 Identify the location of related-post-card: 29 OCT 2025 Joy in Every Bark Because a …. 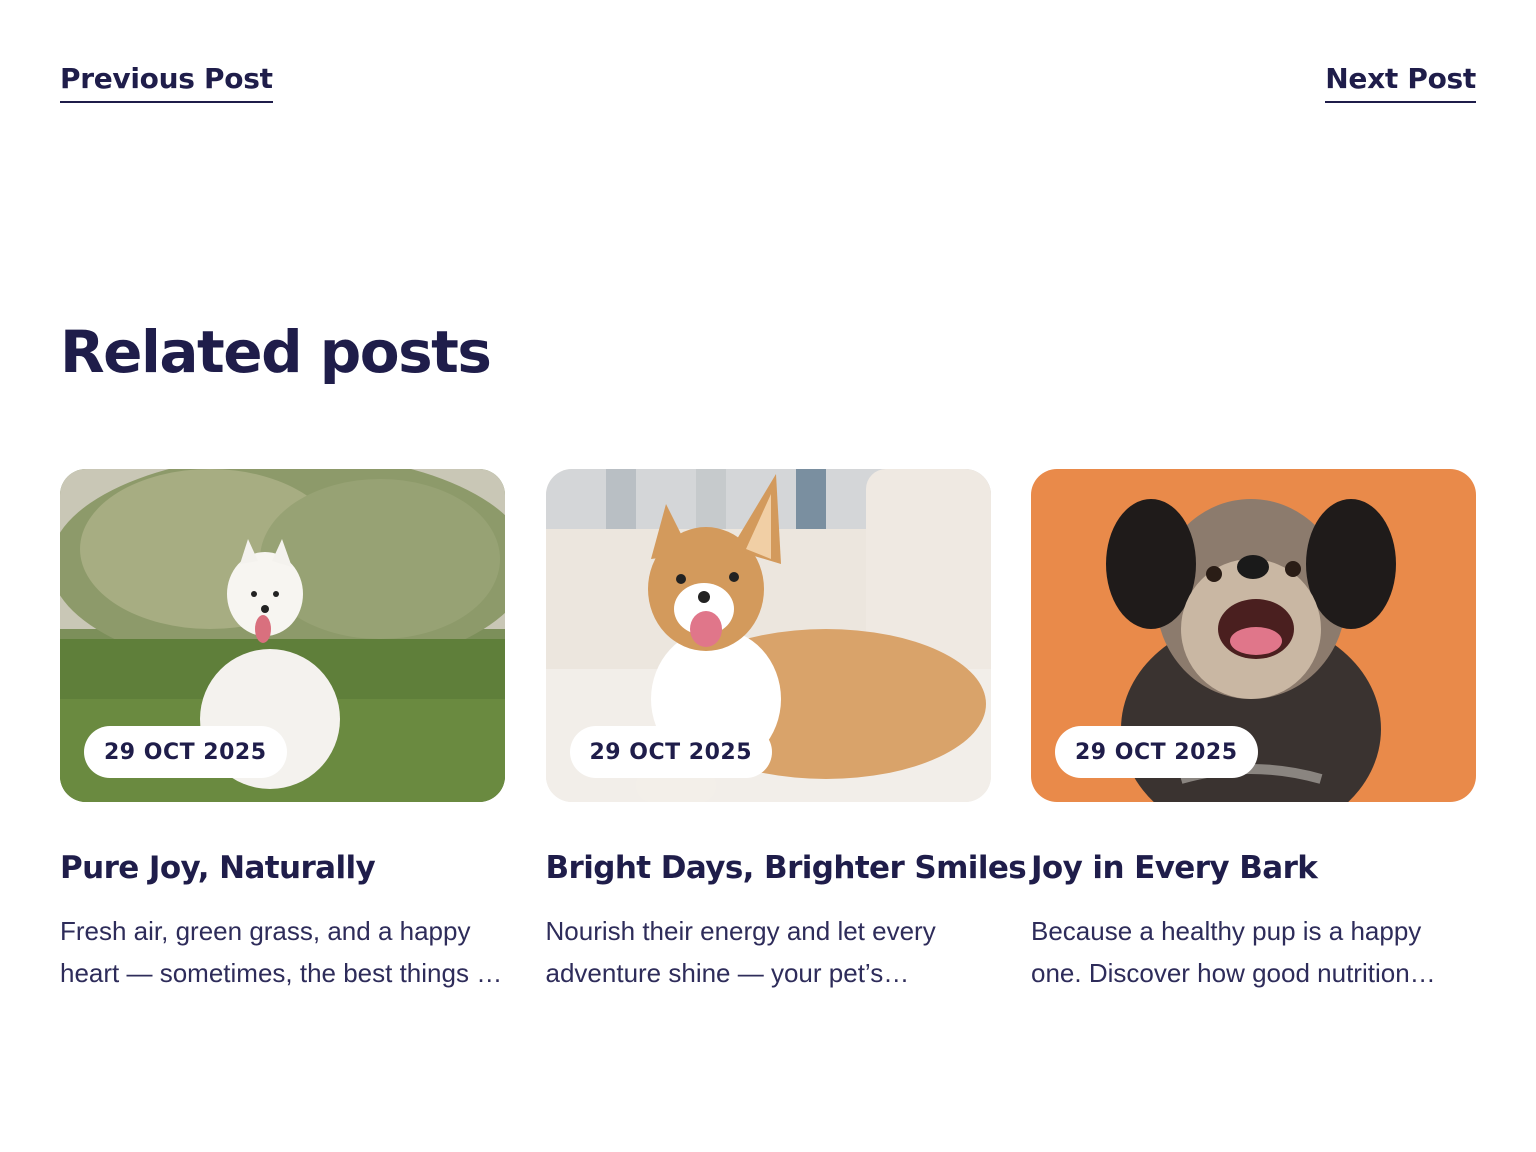
(1253, 731).